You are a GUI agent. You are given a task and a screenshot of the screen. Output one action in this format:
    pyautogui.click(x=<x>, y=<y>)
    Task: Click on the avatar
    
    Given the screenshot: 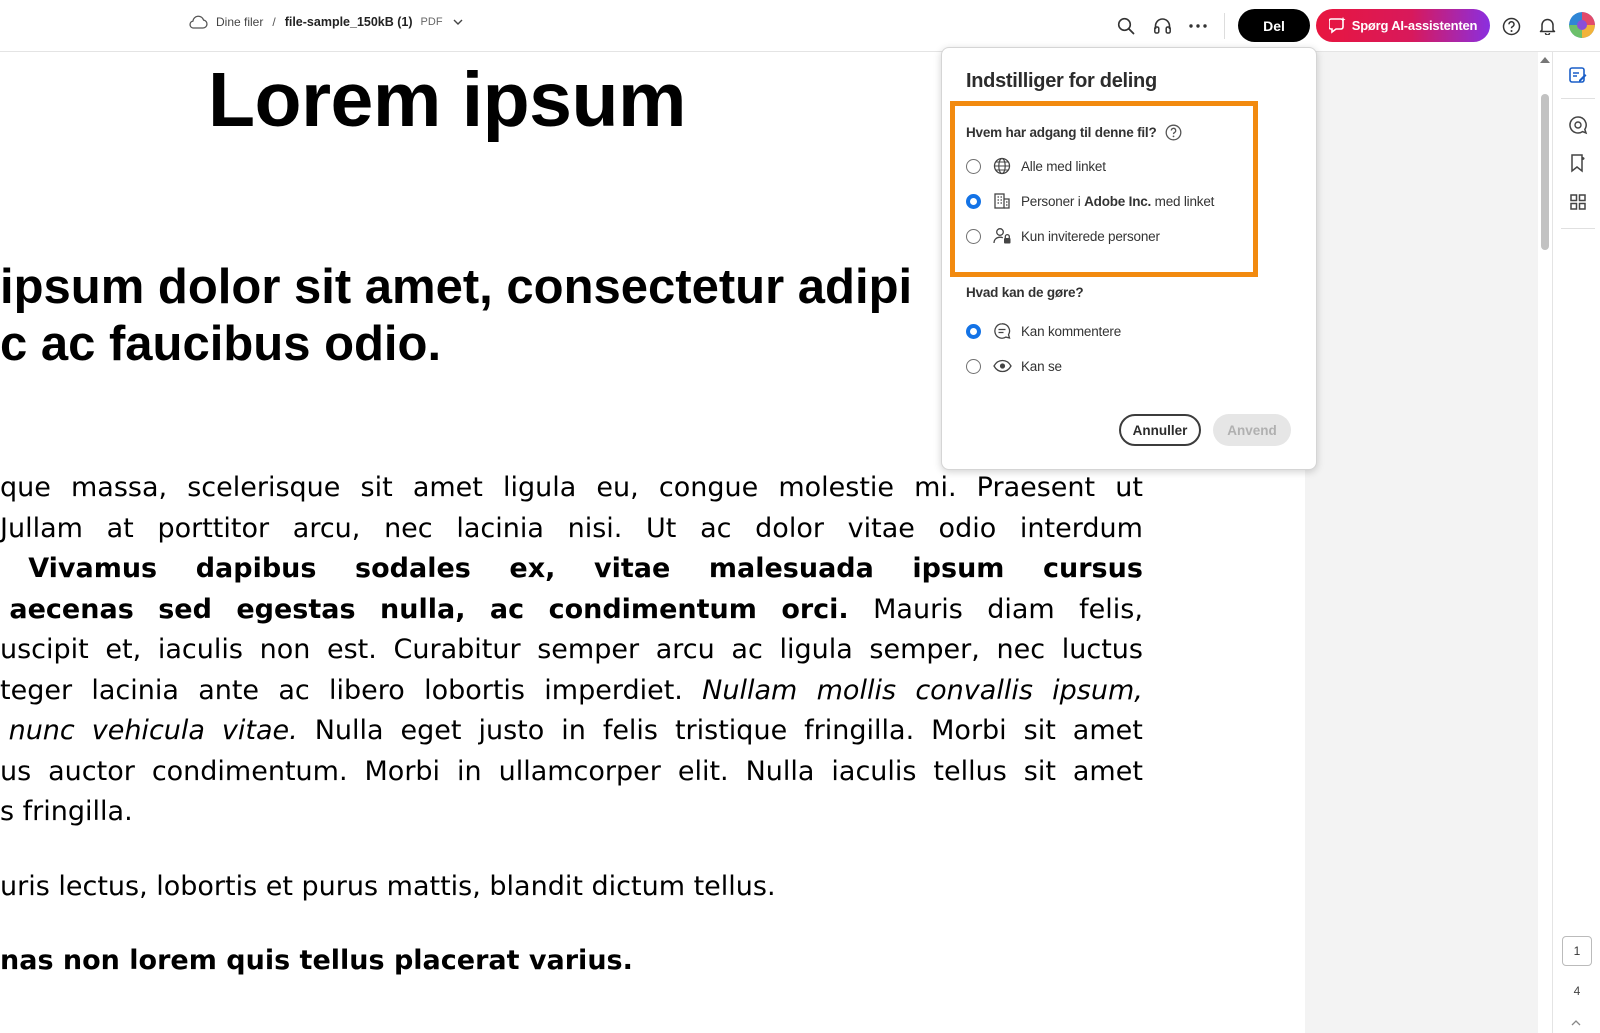 What is the action you would take?
    pyautogui.click(x=1582, y=25)
    